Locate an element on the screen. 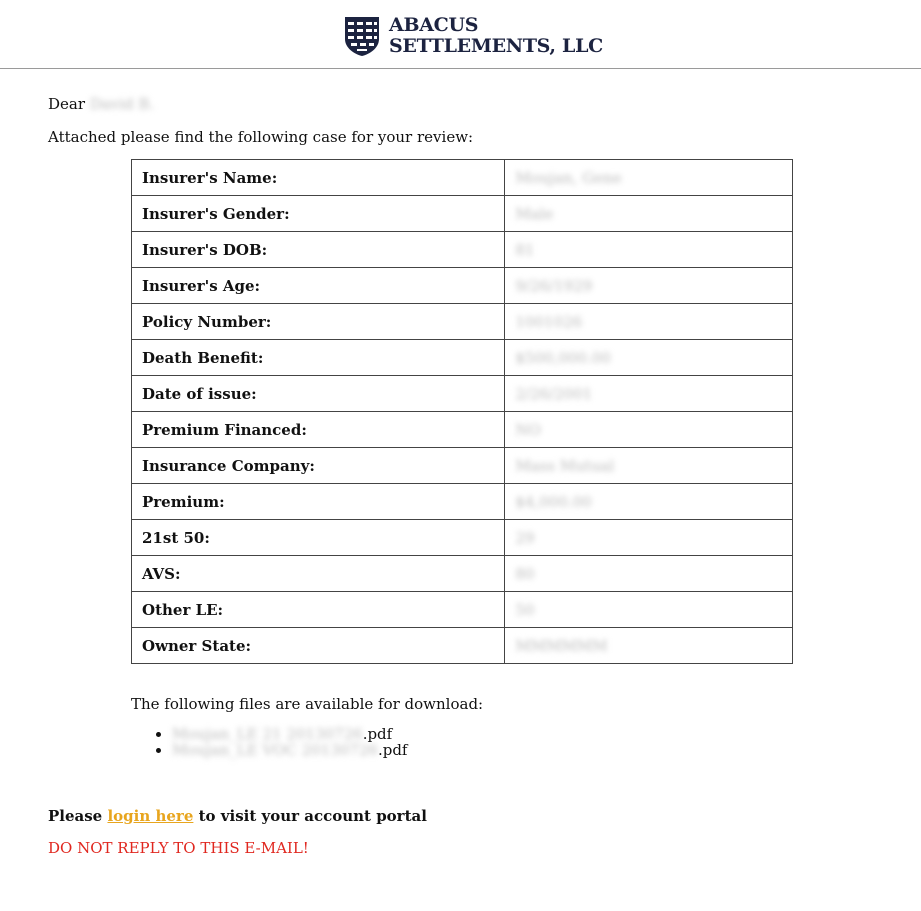 The height and width of the screenshot is (911, 921). greeting: Dear David B. is located at coordinates (101, 104).